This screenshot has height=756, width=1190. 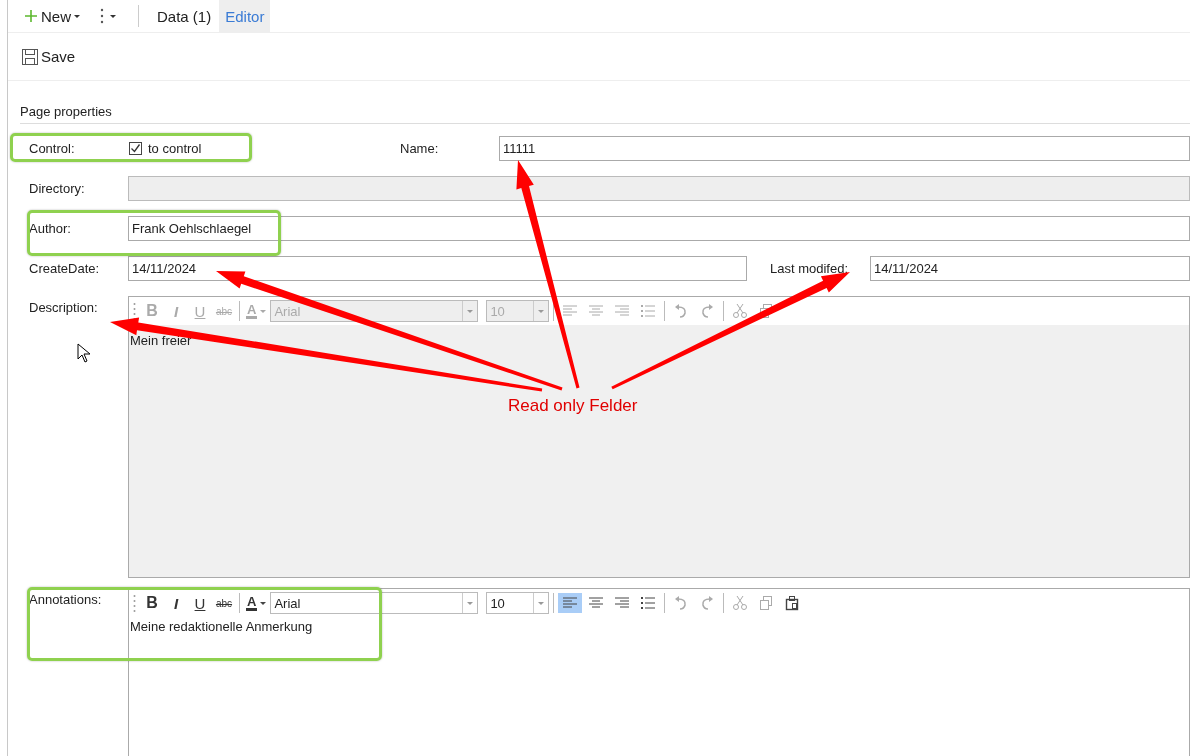 I want to click on callout-text: Read only Felder, so click(x=573, y=406).